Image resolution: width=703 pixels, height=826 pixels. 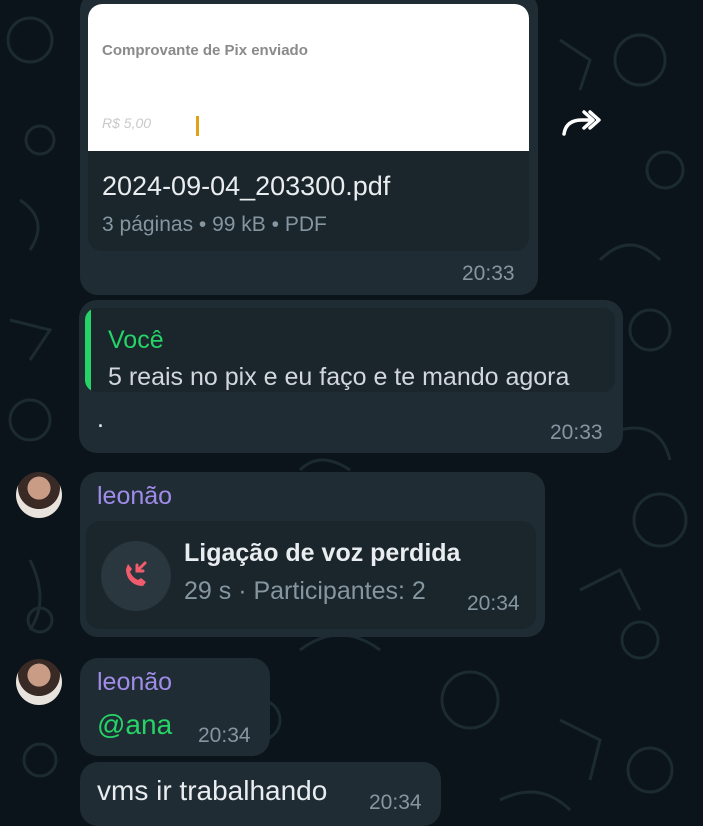 I want to click on mention-message-bubble: leonão @ana 20:34, so click(x=175, y=707).